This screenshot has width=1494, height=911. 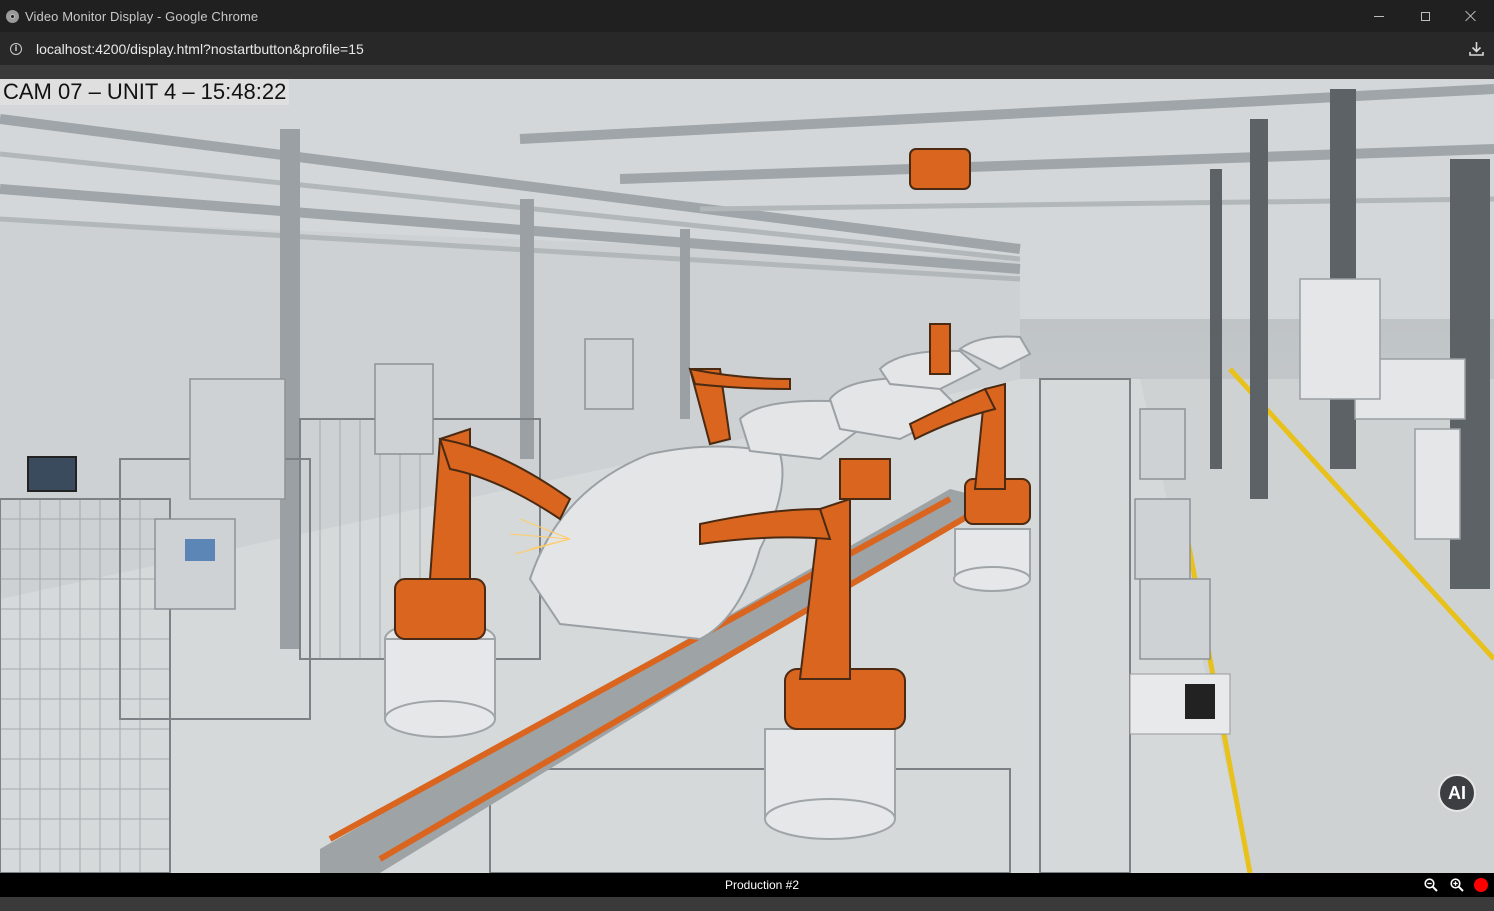 I want to click on site-info-icon: i, so click(x=16, y=48).